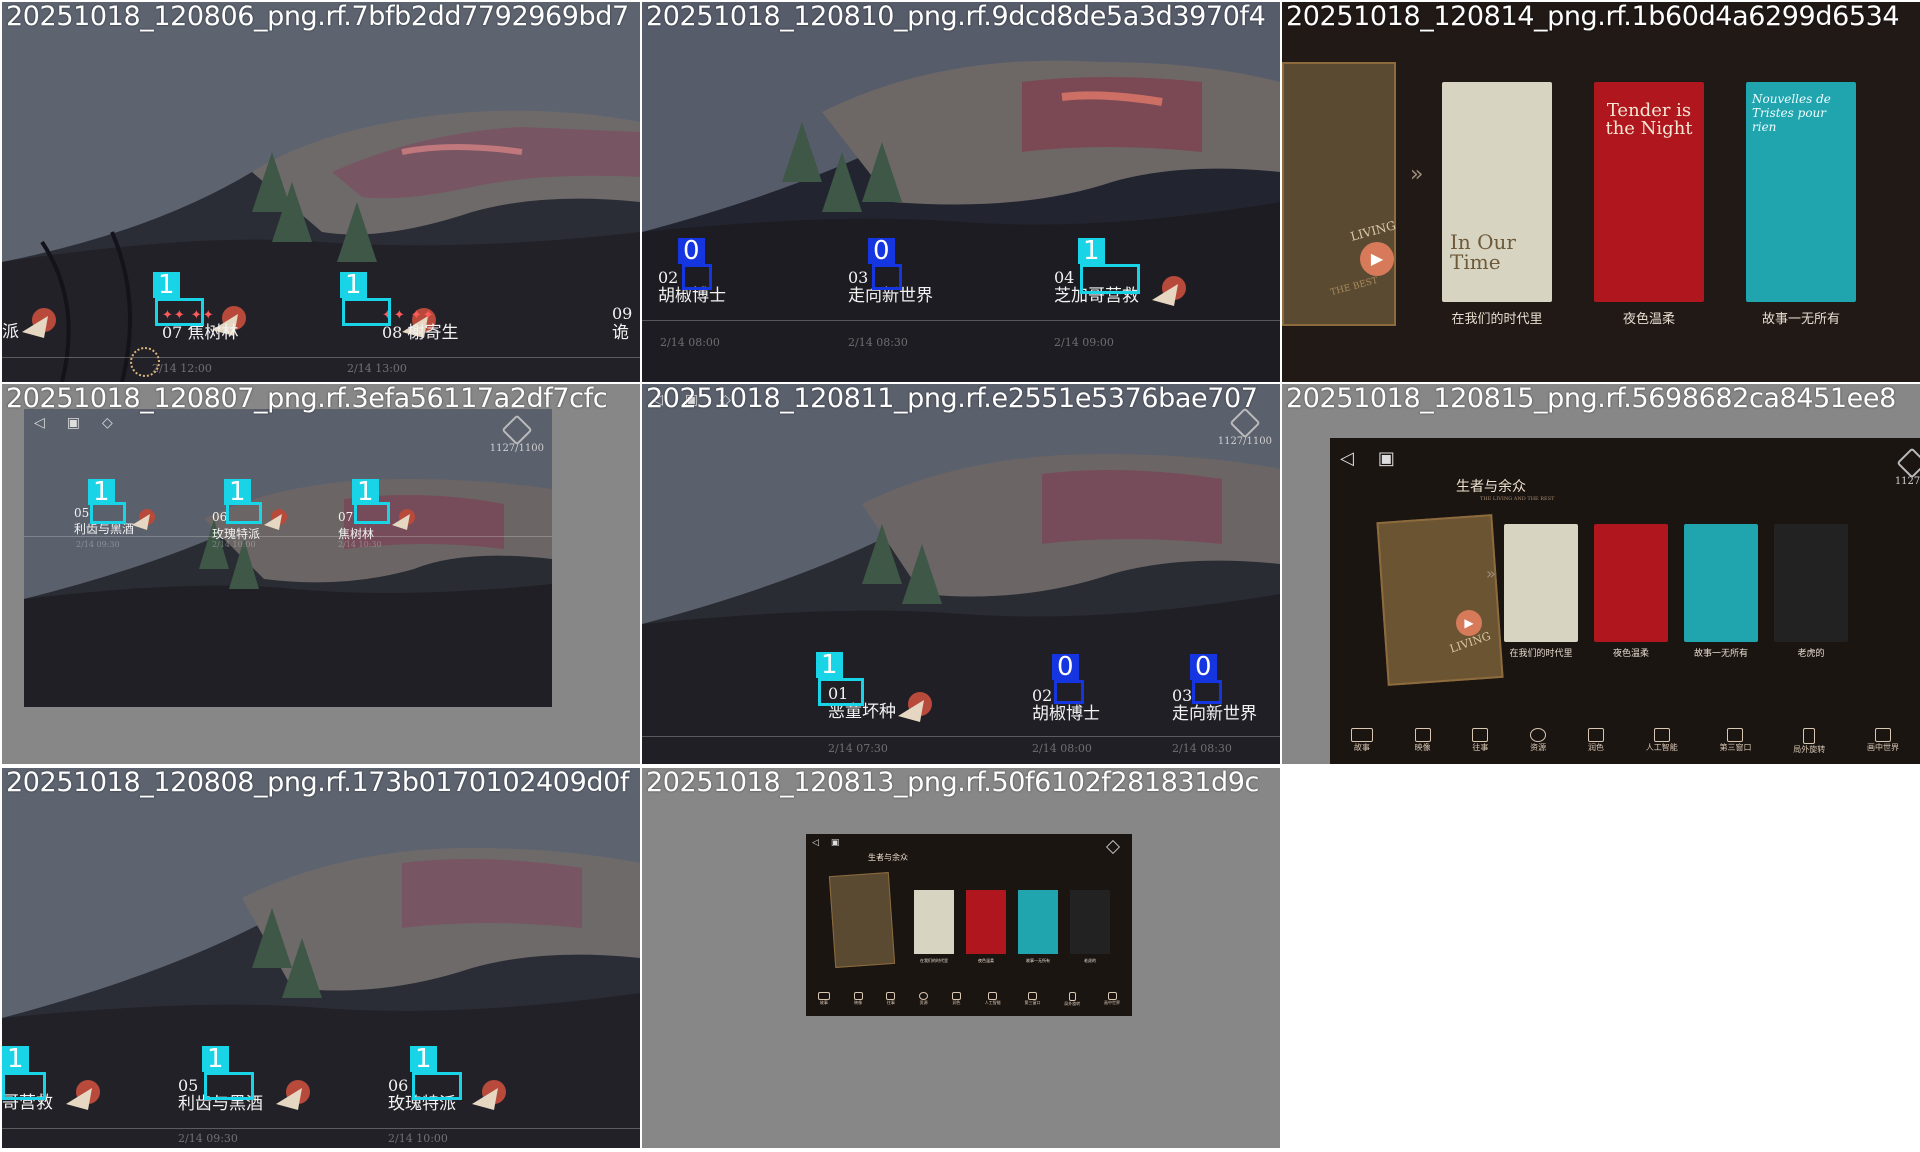  Describe the element at coordinates (1113, 847) in the screenshot. I see `cube-icon` at that location.